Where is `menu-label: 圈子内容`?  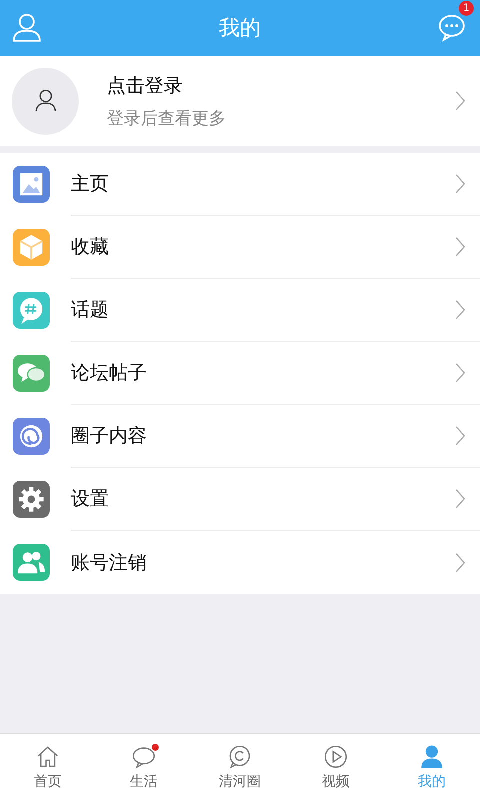
menu-label: 圈子内容 is located at coordinates (109, 436).